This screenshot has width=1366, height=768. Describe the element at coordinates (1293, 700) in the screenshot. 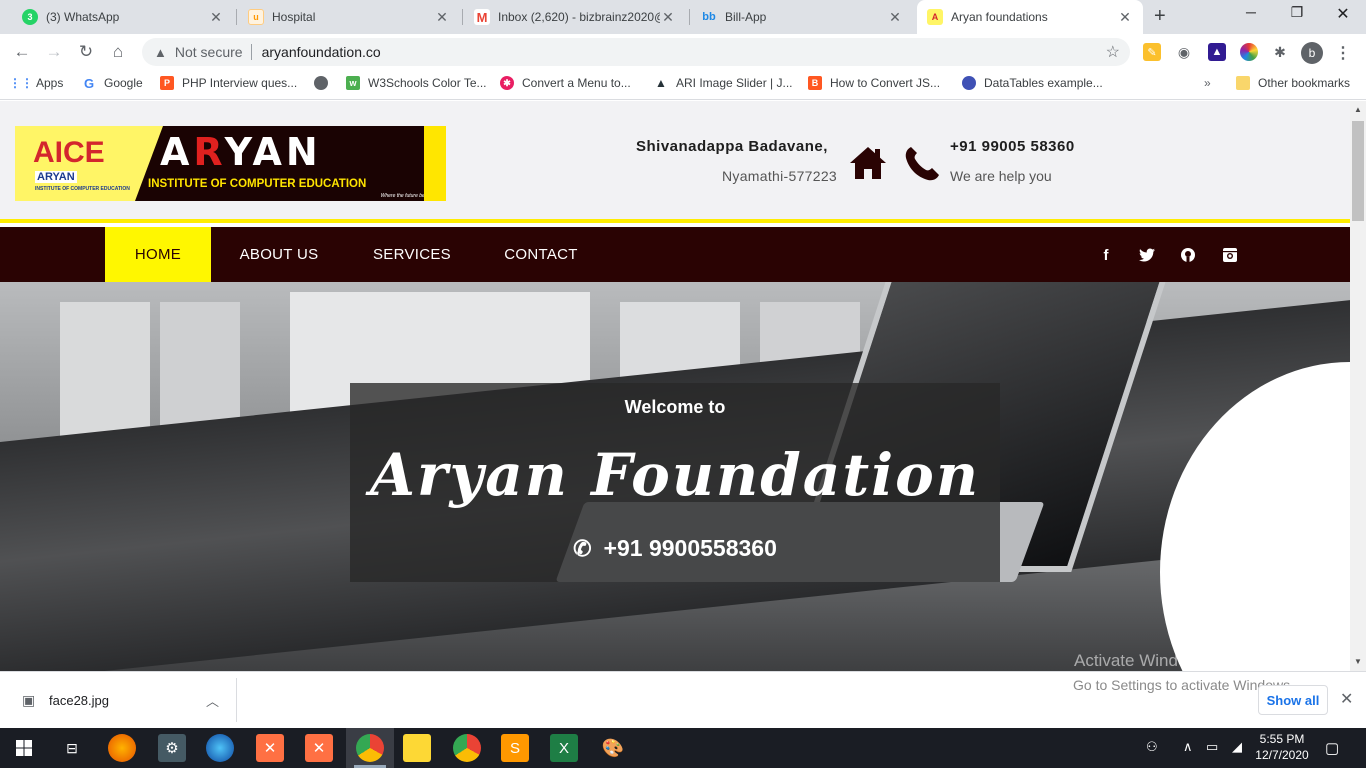

I see `show-all-button: Show all` at that location.